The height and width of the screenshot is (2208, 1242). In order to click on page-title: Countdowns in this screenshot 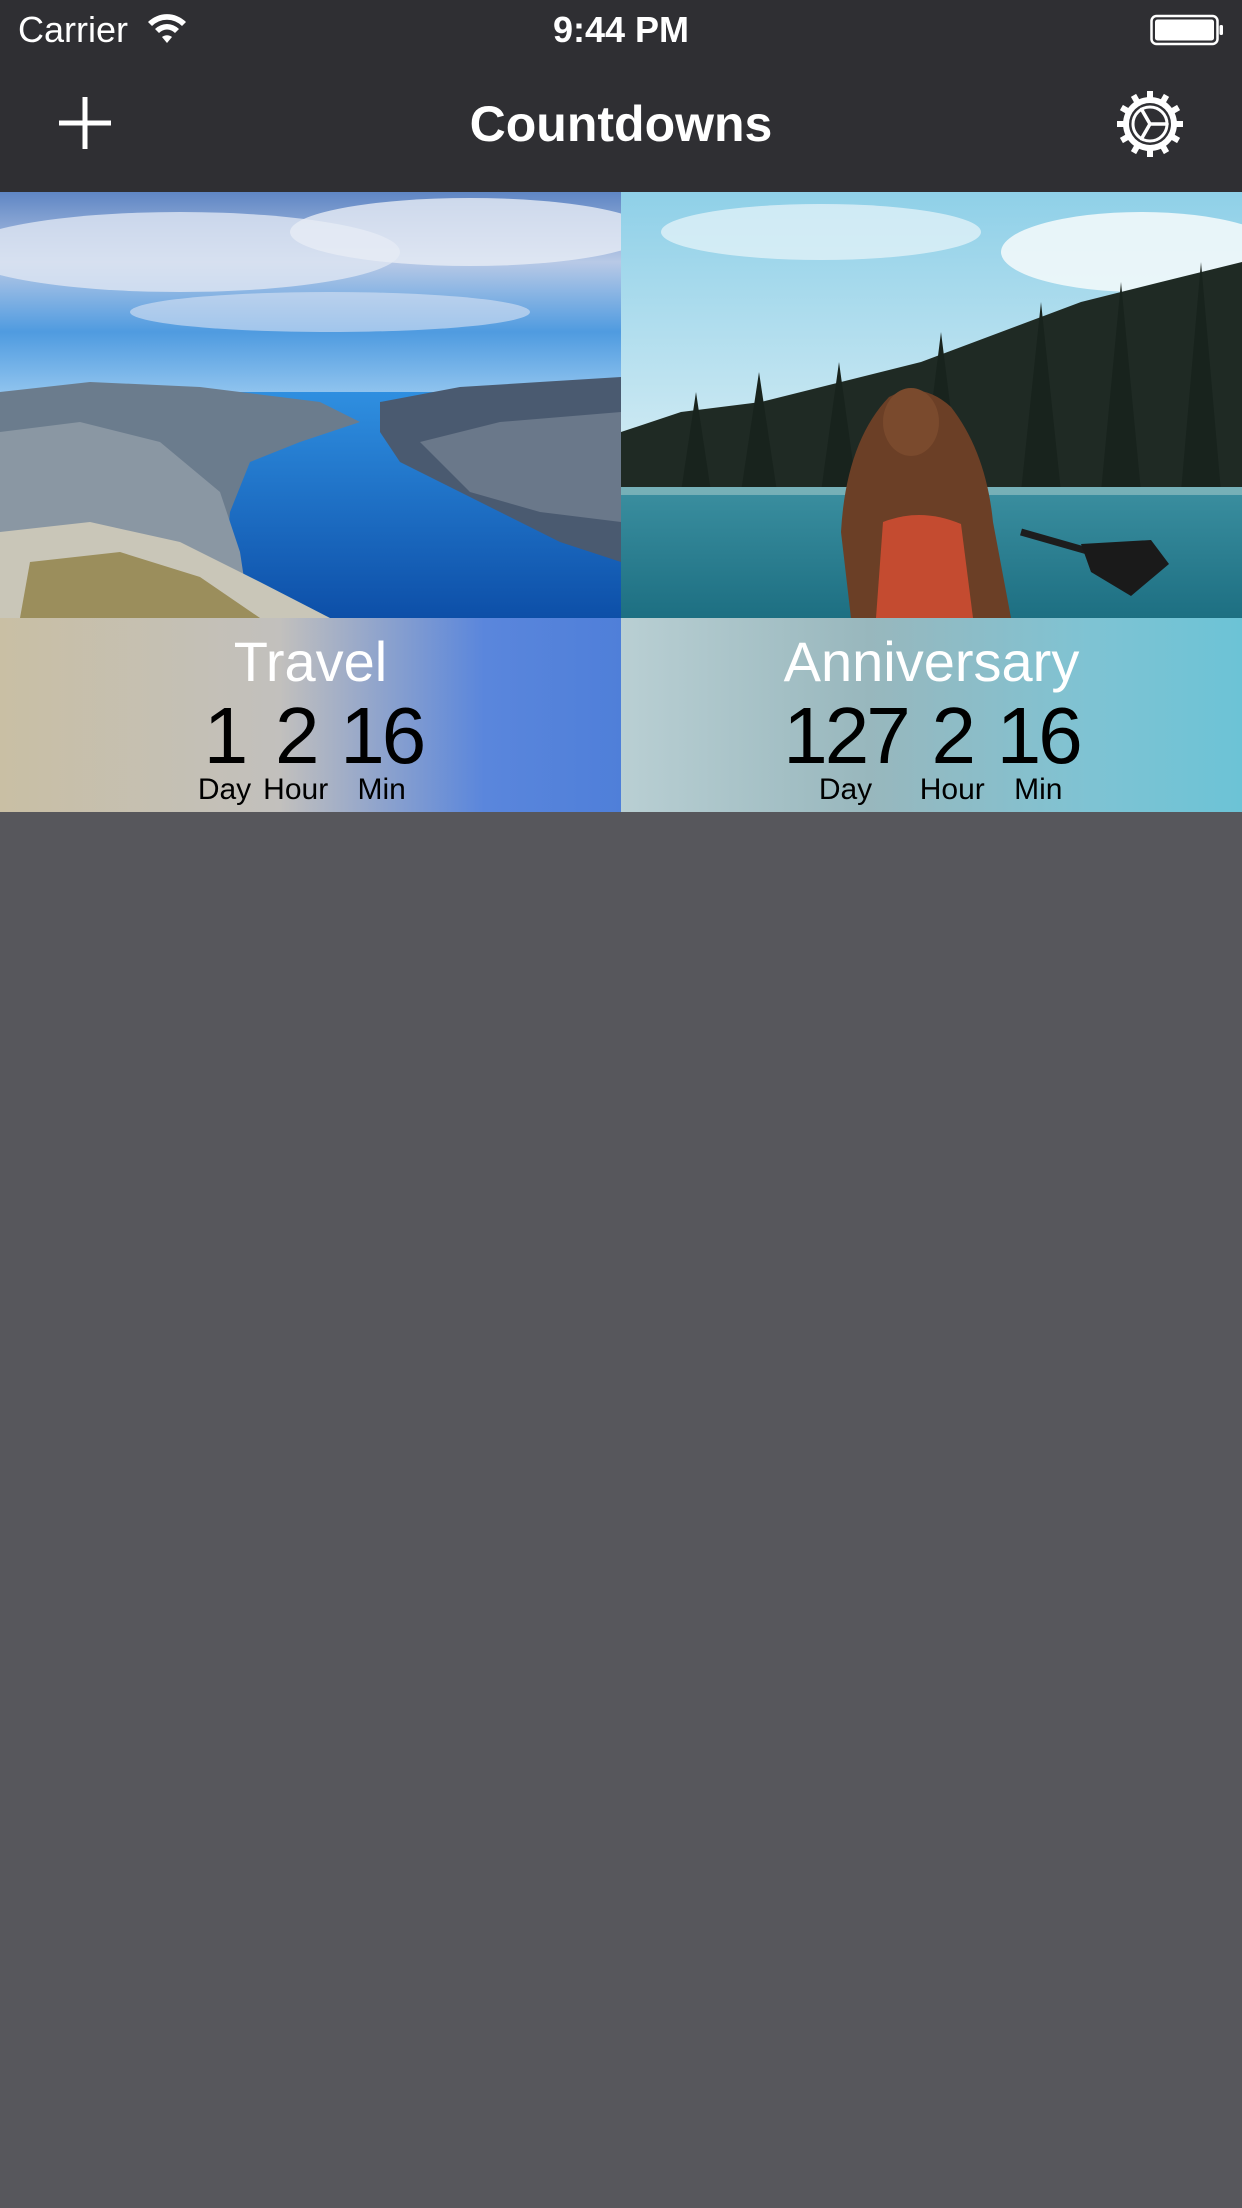, I will do `click(621, 124)`.